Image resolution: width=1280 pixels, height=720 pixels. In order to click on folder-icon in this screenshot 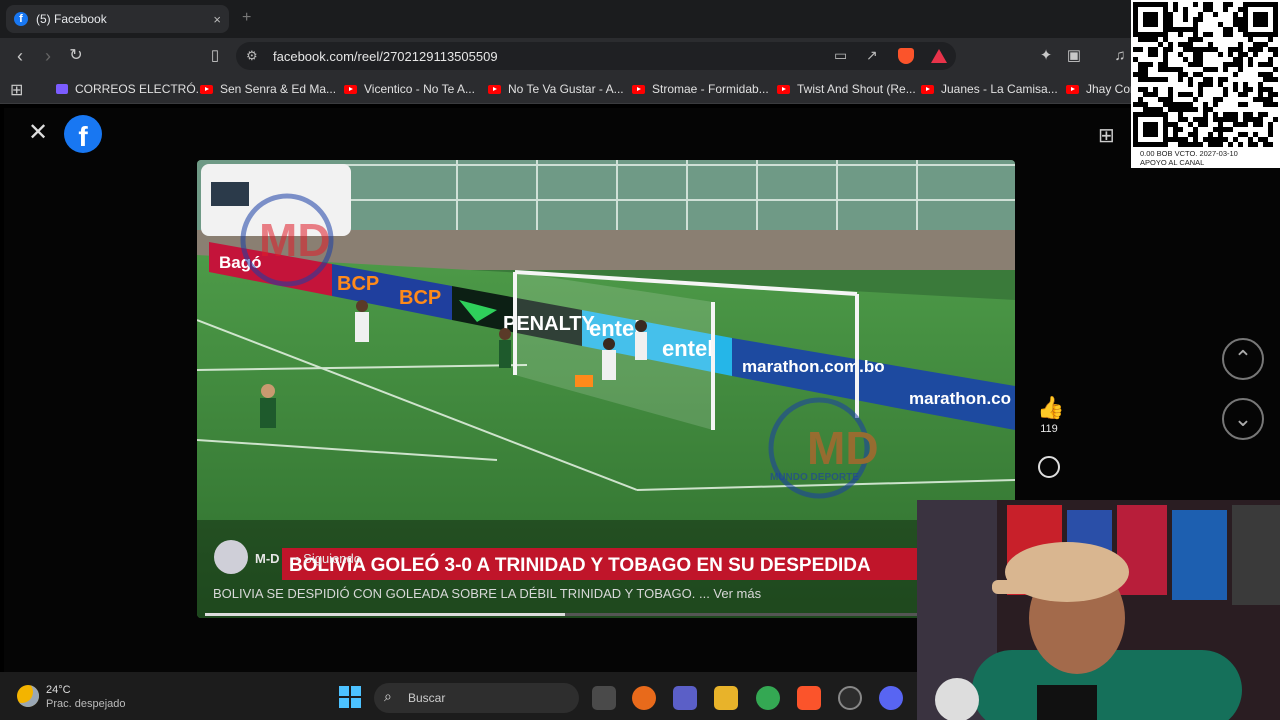, I will do `click(62, 89)`.